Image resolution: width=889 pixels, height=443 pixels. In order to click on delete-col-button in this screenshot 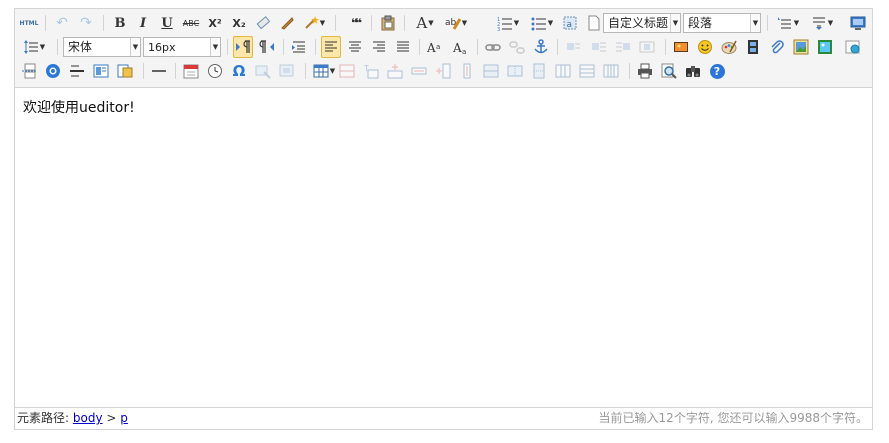, I will do `click(467, 71)`.